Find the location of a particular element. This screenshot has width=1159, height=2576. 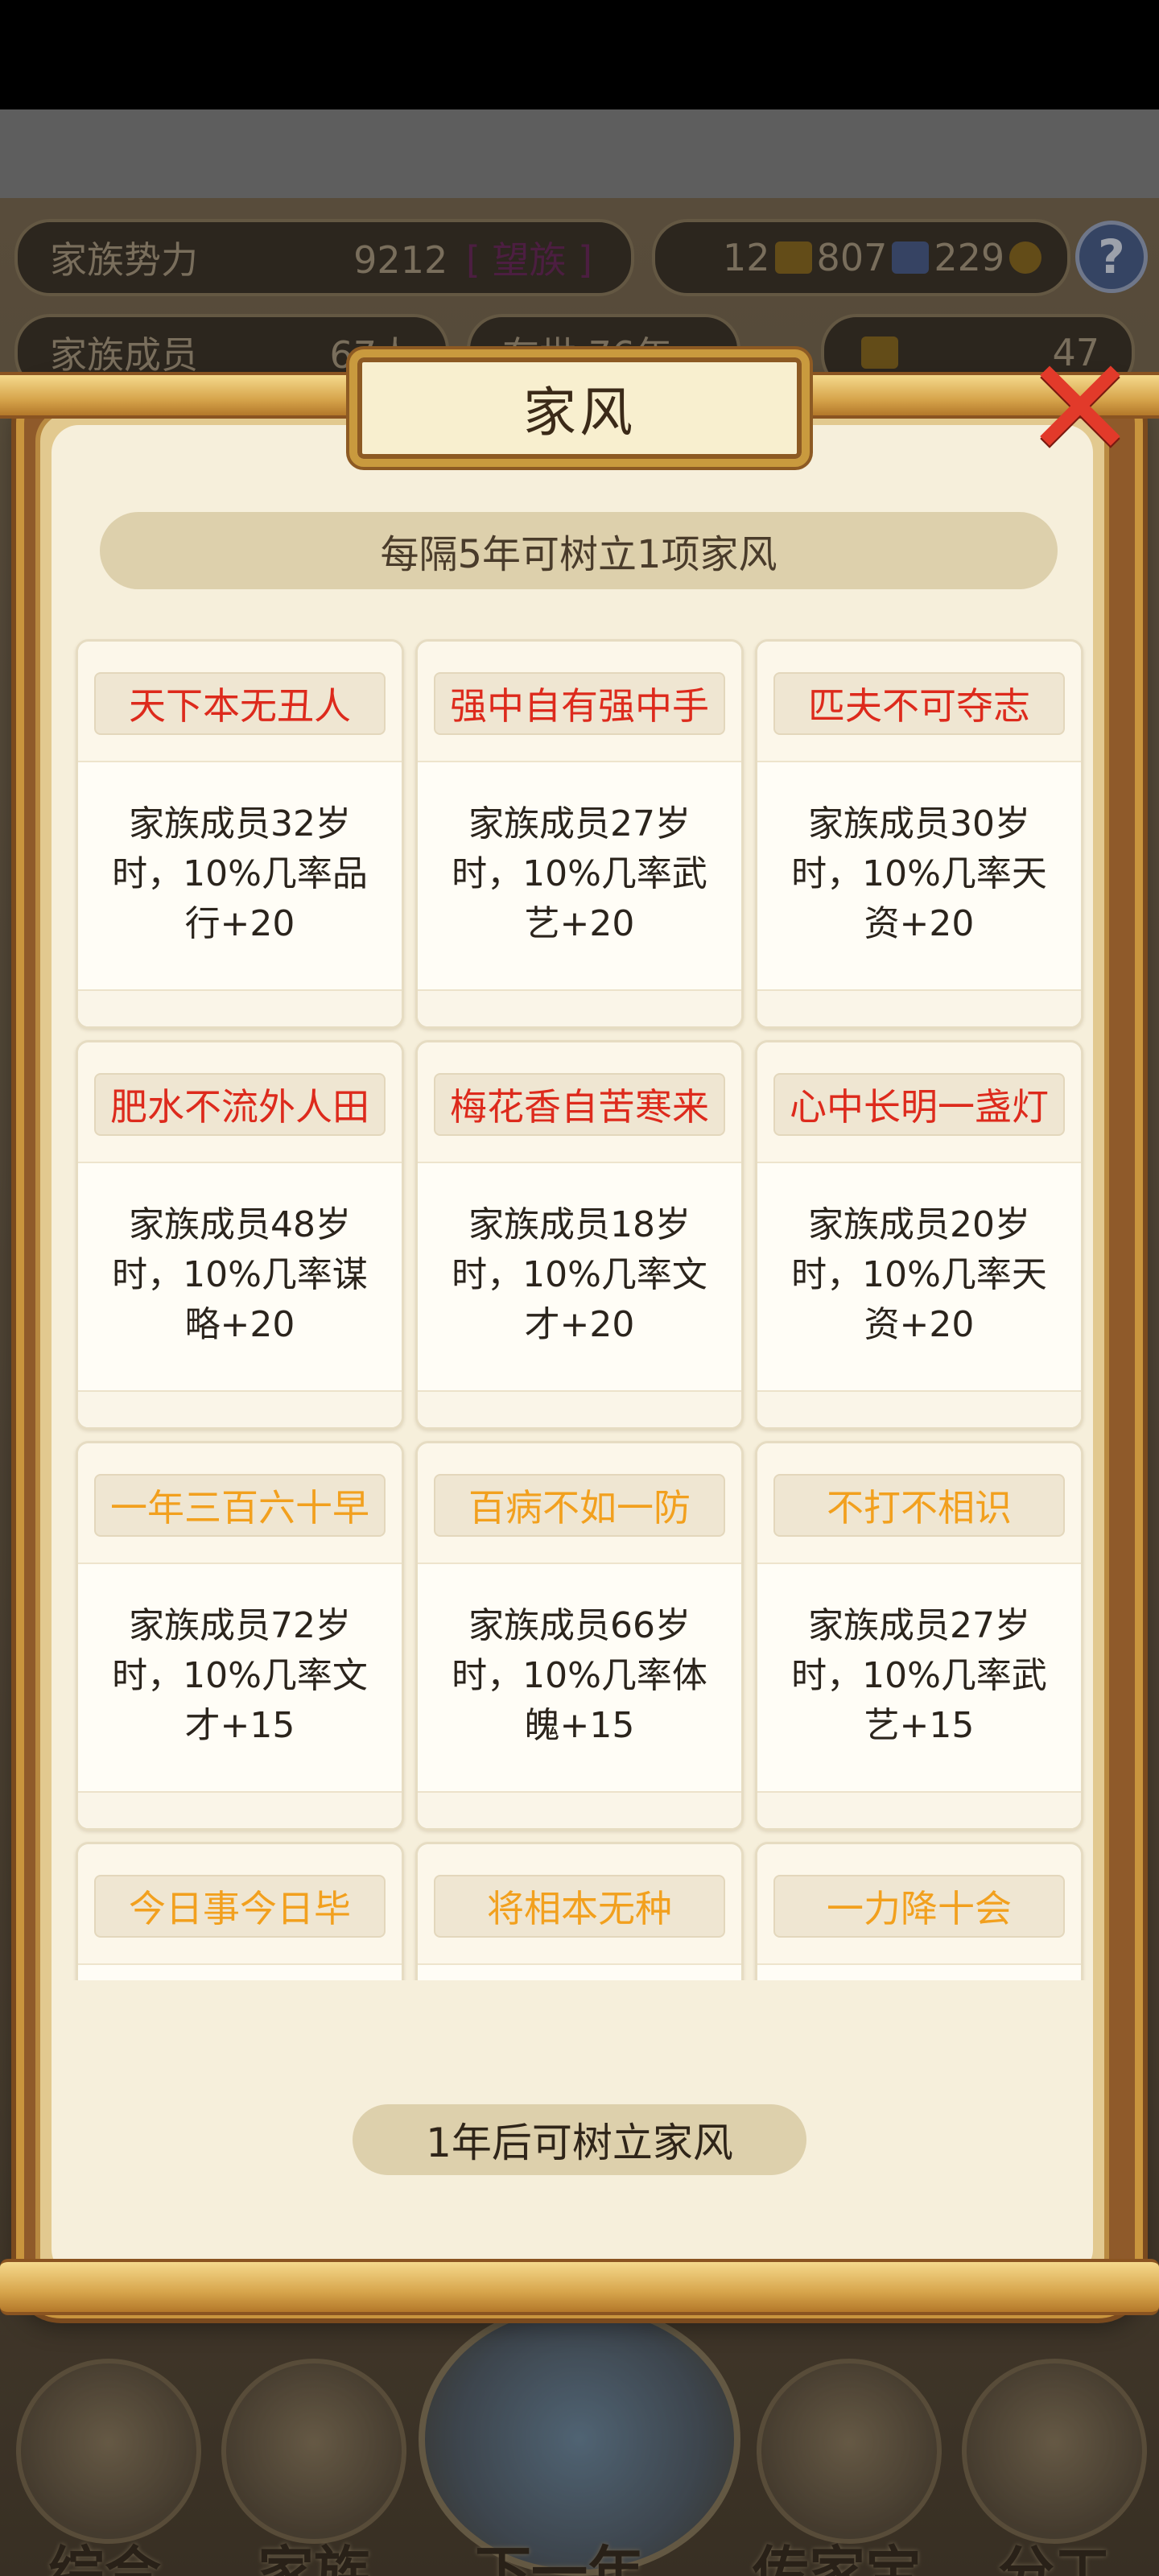

motto-card-description-line: 家族成员30岁 is located at coordinates (919, 823).